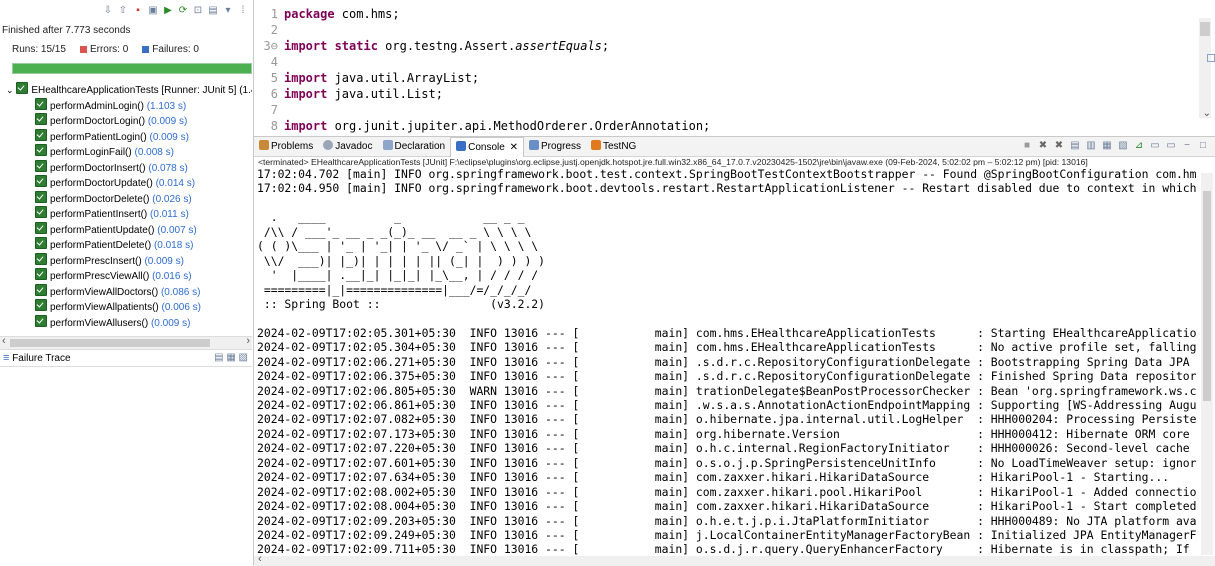 This screenshot has width=1215, height=566. What do you see at coordinates (391, 217) in the screenshot?
I see `console-line: . ____ _ __ _ _` at bounding box center [391, 217].